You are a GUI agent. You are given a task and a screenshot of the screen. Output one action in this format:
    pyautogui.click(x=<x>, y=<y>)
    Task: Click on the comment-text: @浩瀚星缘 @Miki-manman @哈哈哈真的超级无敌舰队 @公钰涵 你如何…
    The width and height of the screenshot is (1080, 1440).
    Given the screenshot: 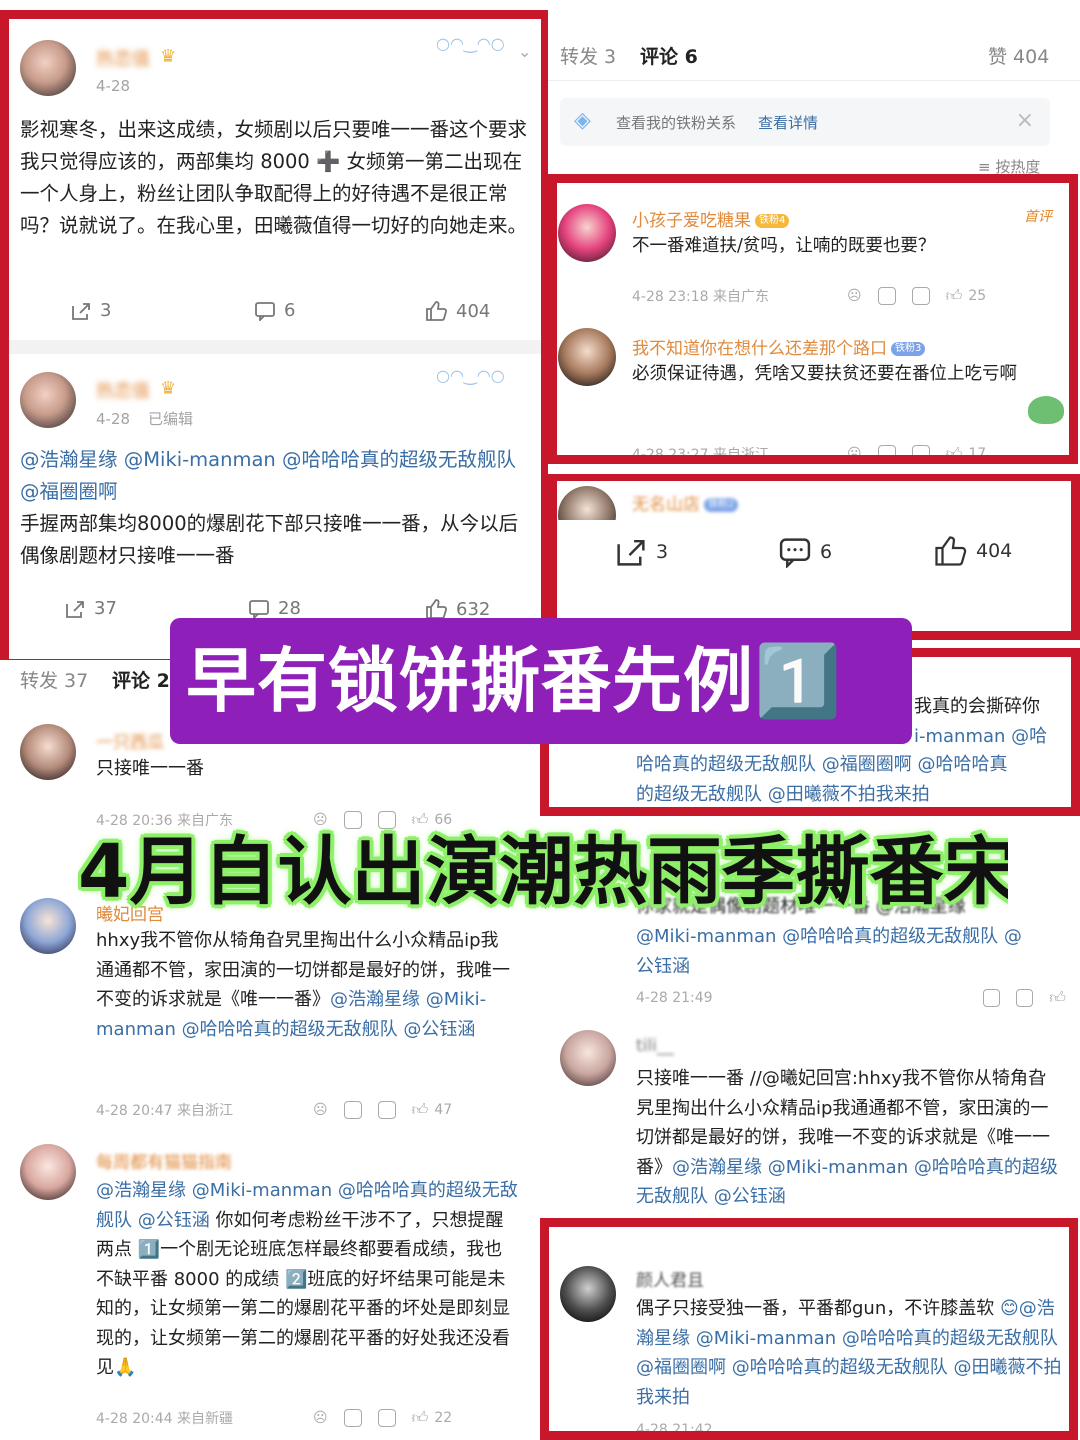 What is the action you would take?
    pyautogui.click(x=307, y=1279)
    